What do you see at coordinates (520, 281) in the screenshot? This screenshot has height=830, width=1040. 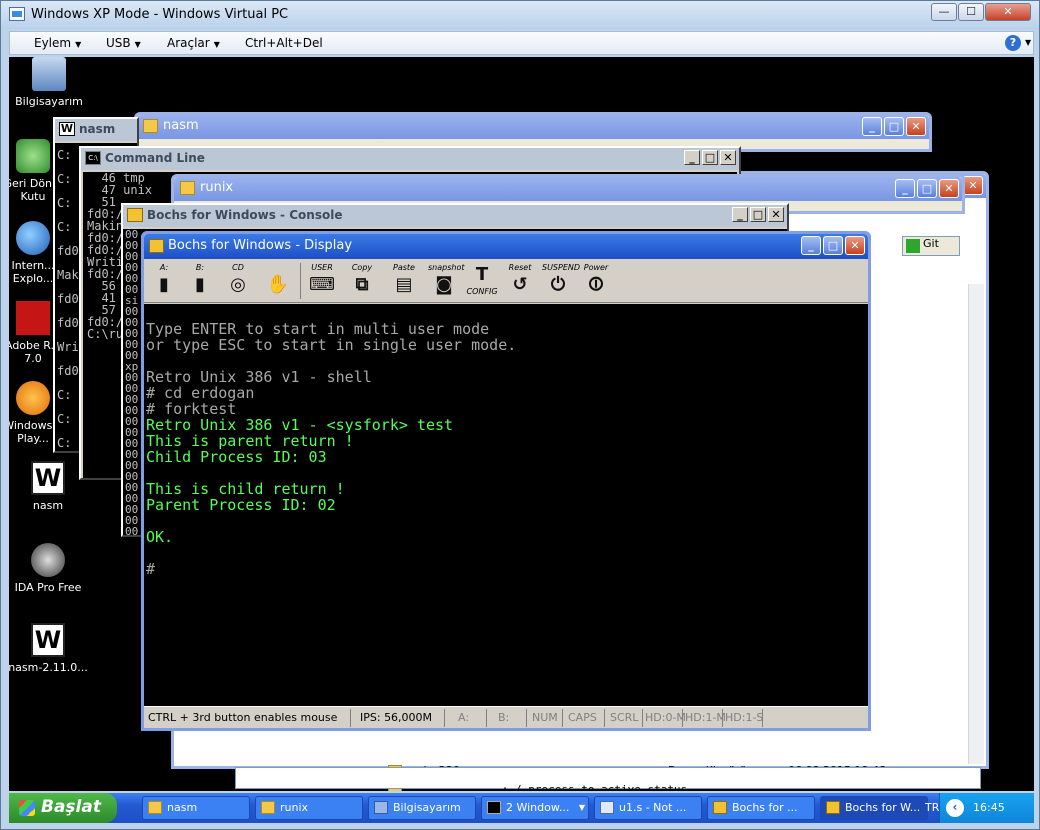 I see `reset-button: Reset ↺` at bounding box center [520, 281].